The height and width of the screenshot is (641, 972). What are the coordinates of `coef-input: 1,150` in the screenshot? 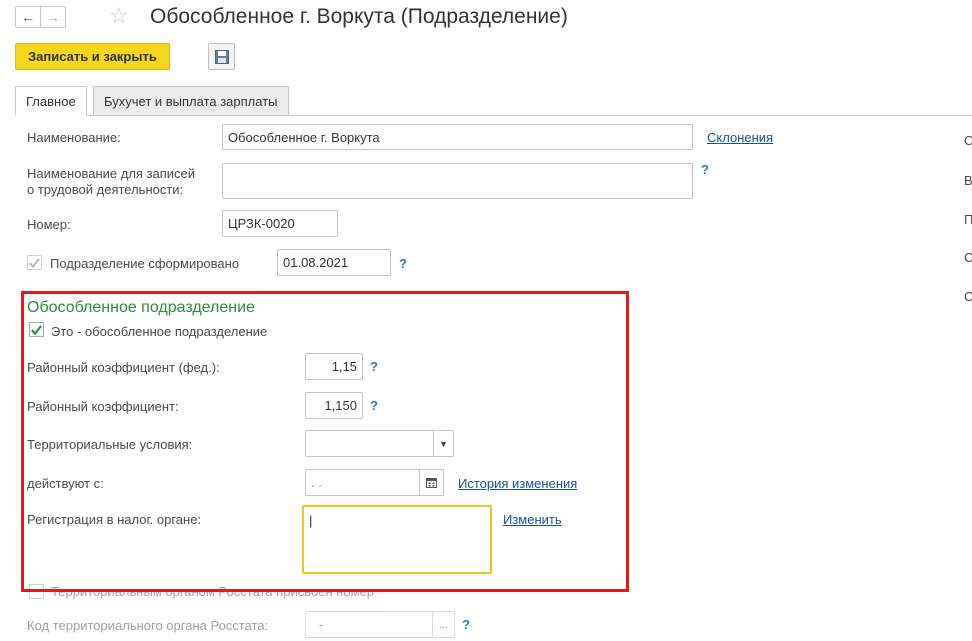 It's located at (334, 405).